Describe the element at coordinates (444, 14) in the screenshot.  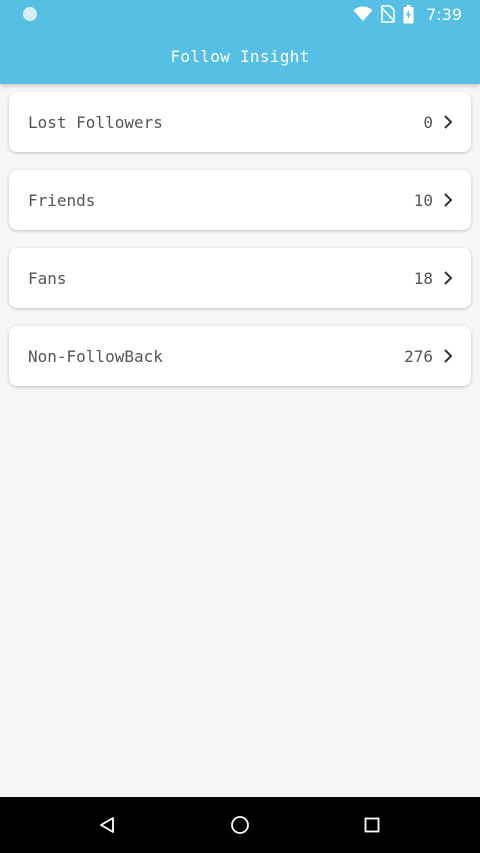
I see `status-time: 7:39` at that location.